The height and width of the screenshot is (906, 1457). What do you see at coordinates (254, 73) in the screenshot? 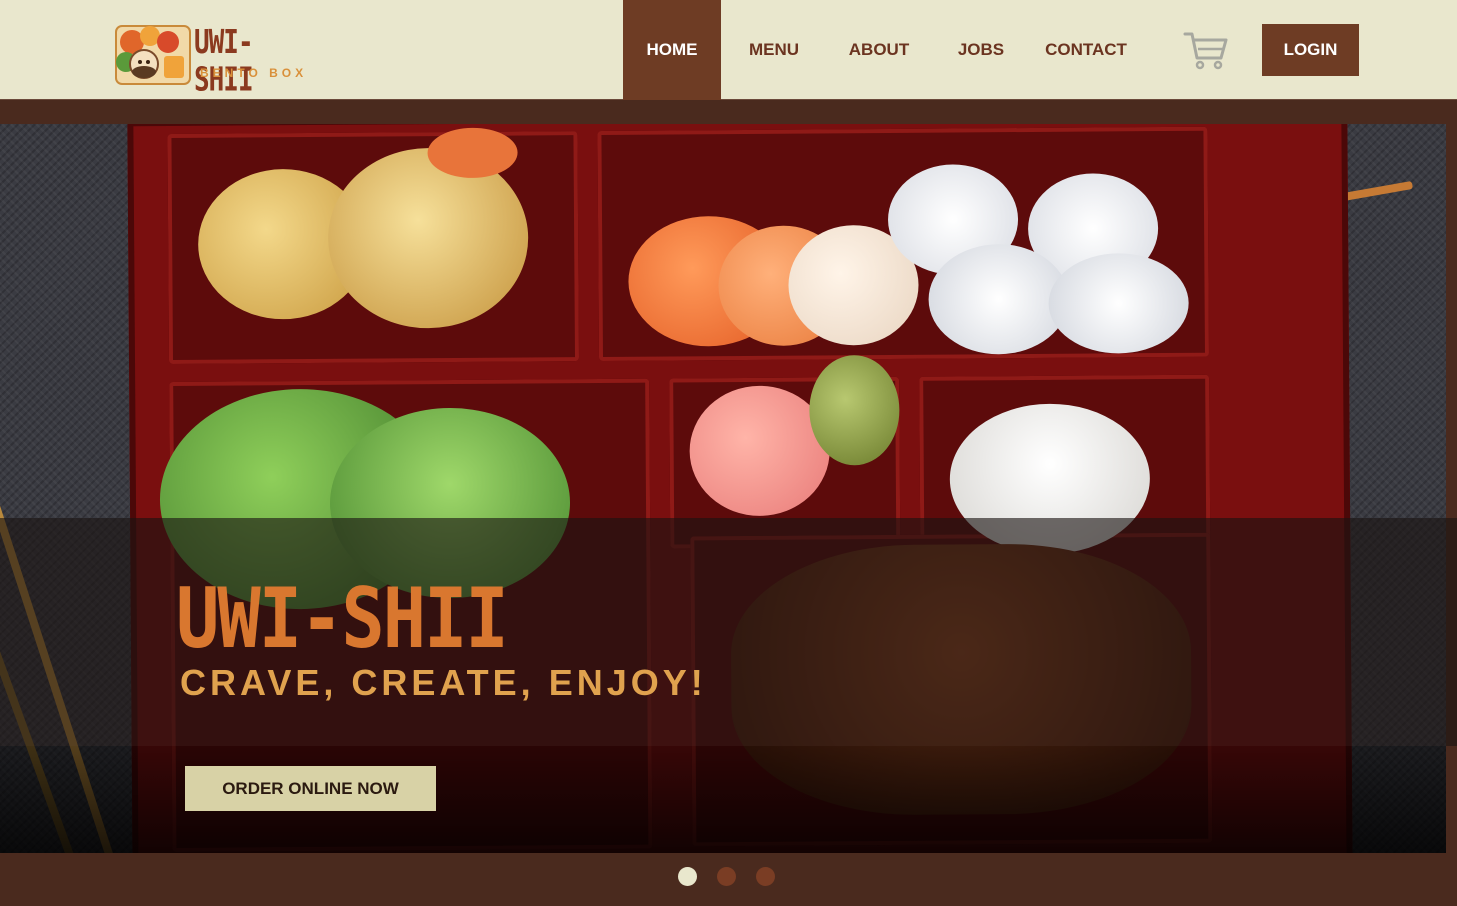
I see `brand-subtitle: BENTO BOX` at bounding box center [254, 73].